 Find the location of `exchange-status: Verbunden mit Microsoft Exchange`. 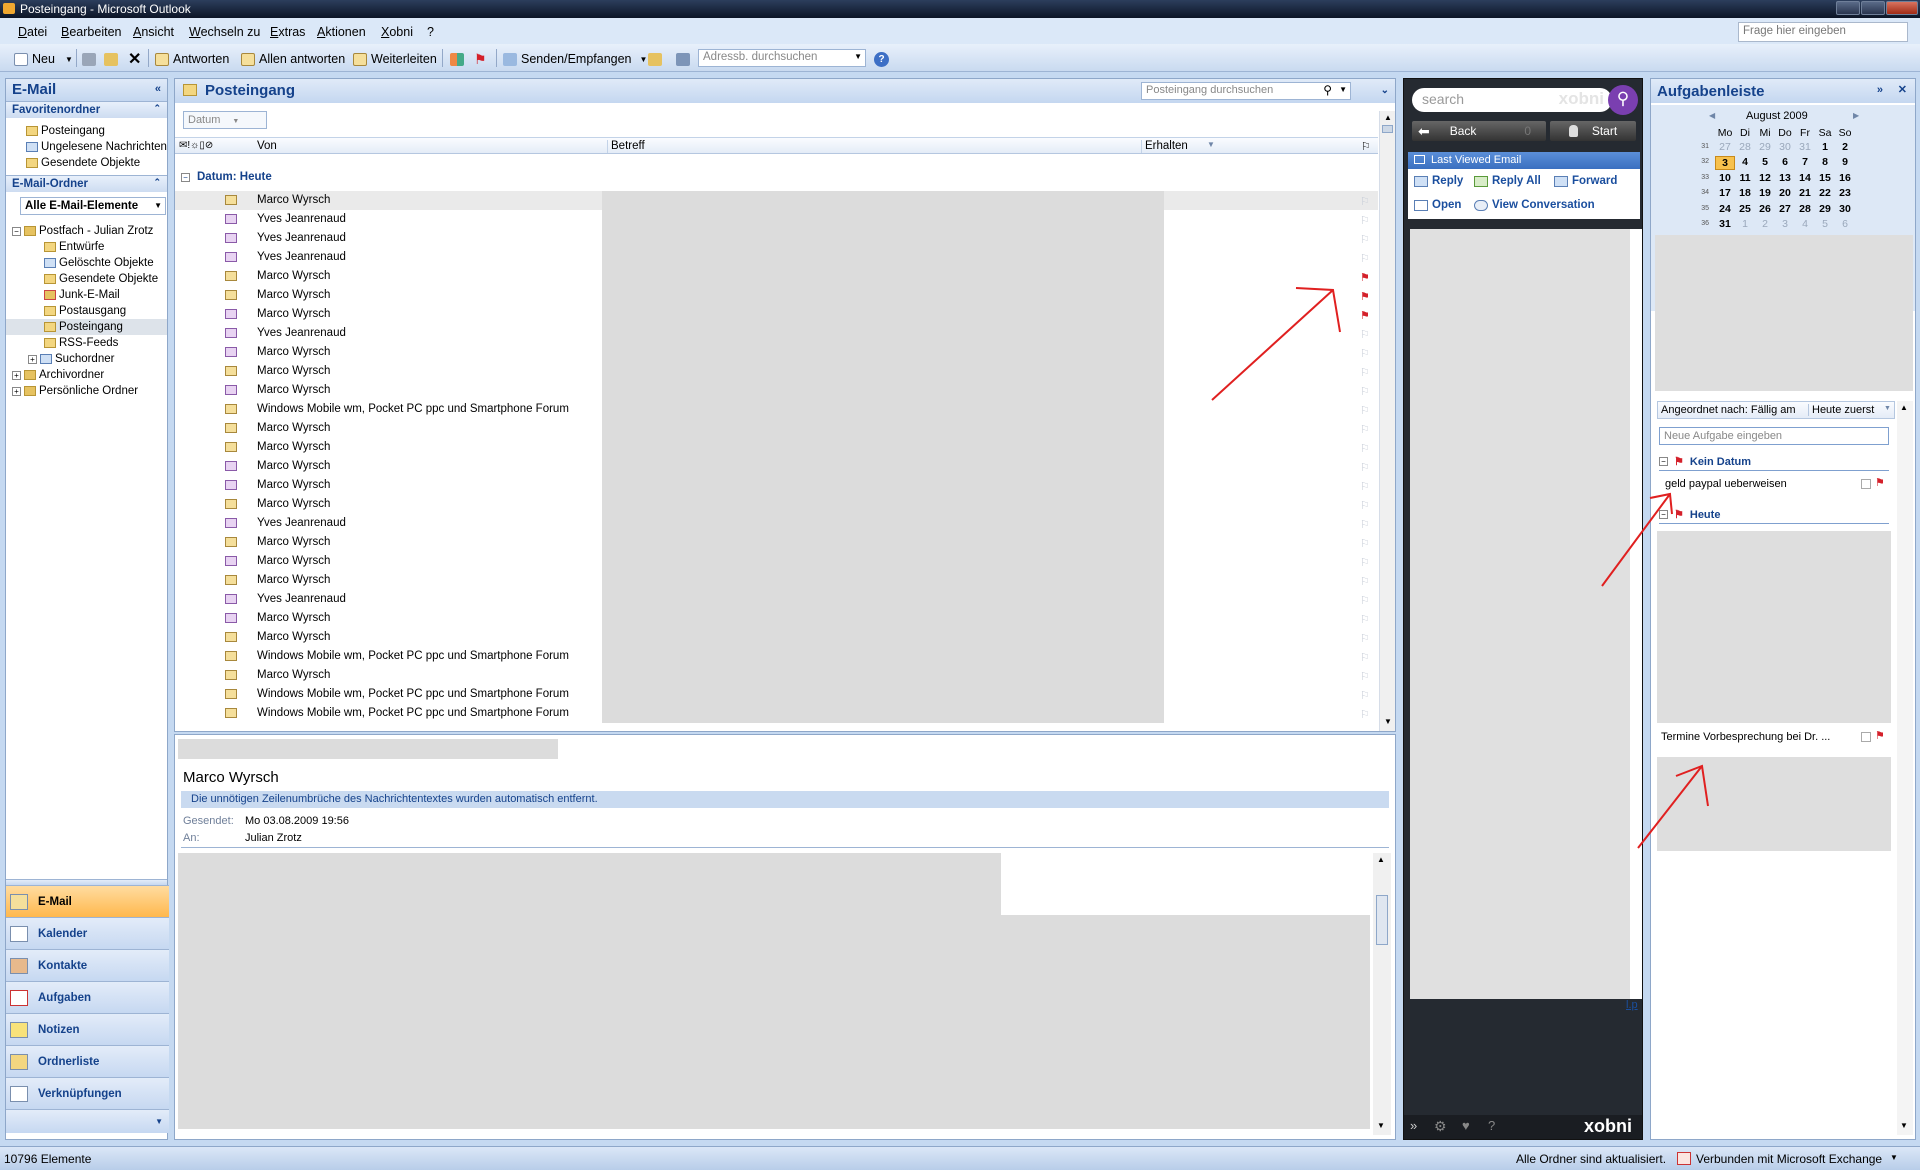

exchange-status: Verbunden mit Microsoft Exchange is located at coordinates (1789, 1159).